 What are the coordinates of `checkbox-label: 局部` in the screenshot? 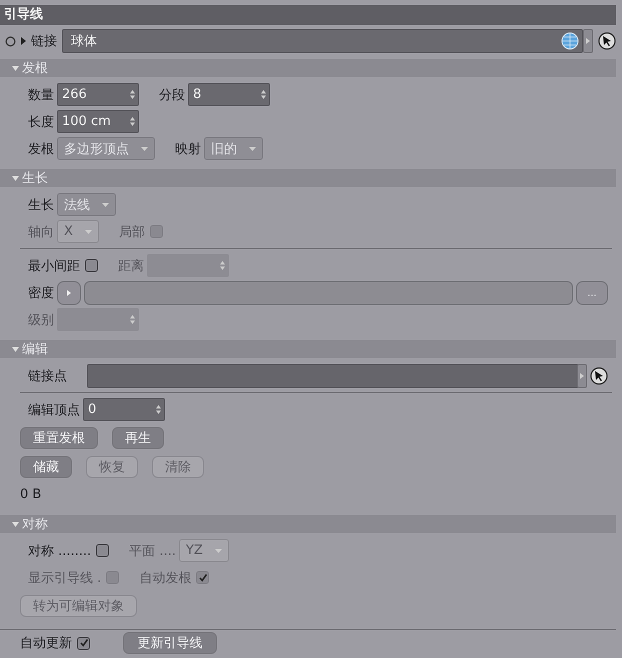 It's located at (131, 232).